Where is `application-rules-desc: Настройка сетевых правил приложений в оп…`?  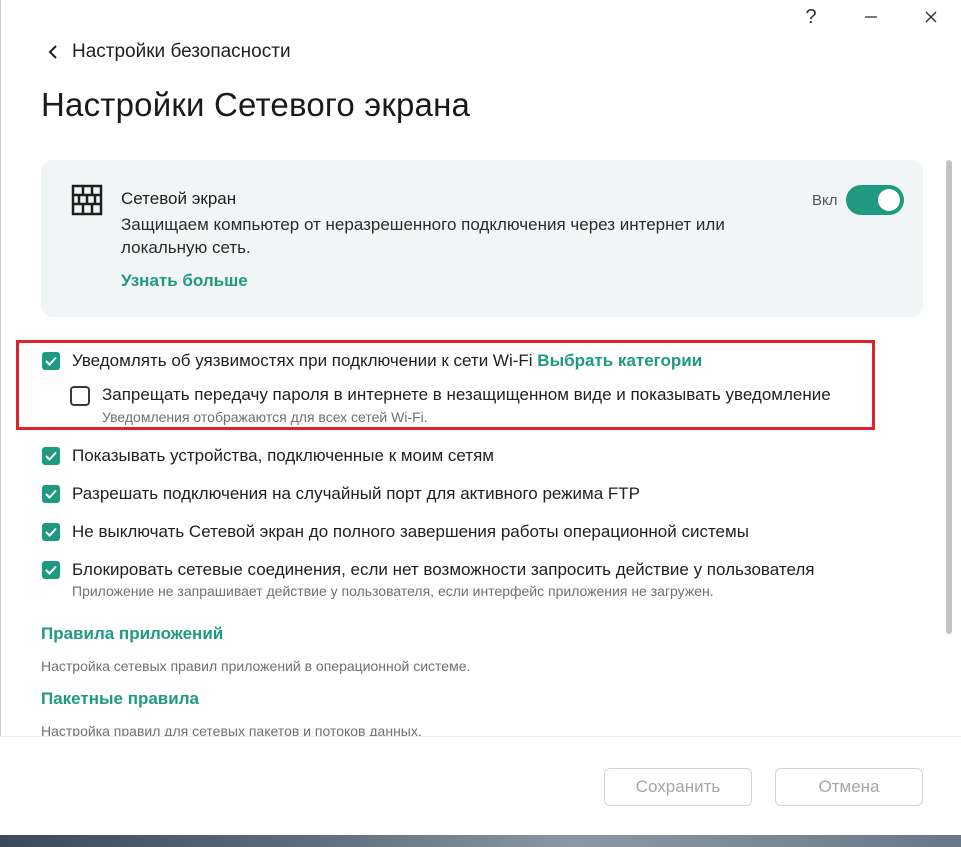 application-rules-desc: Настройка сетевых правил приложений в оп… is located at coordinates (256, 666).